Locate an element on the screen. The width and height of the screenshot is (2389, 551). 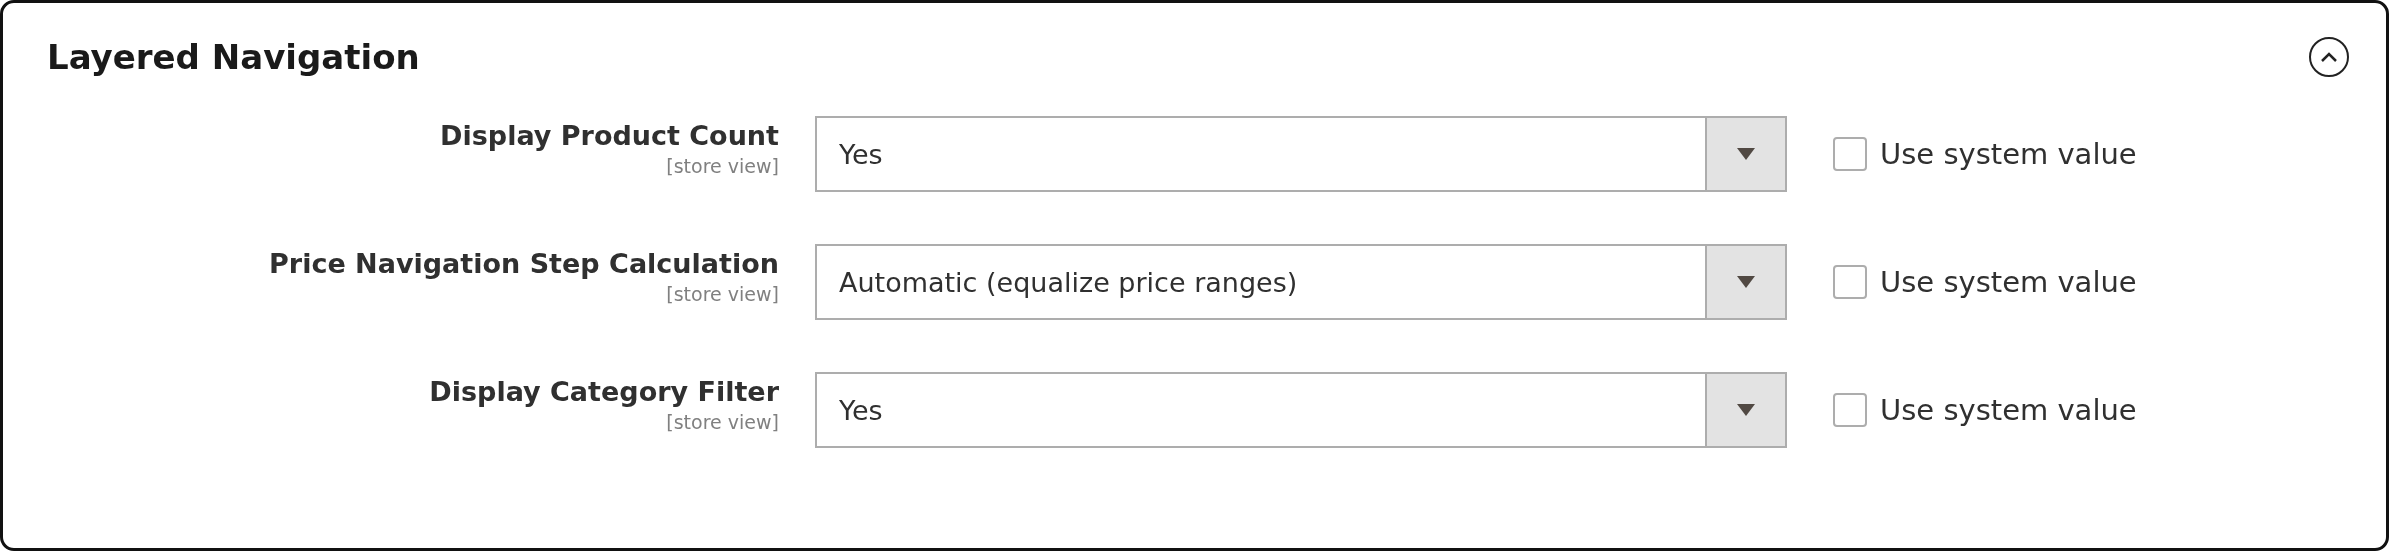
field-label: Price Navigation Step Calculation is located at coordinates (524, 263).